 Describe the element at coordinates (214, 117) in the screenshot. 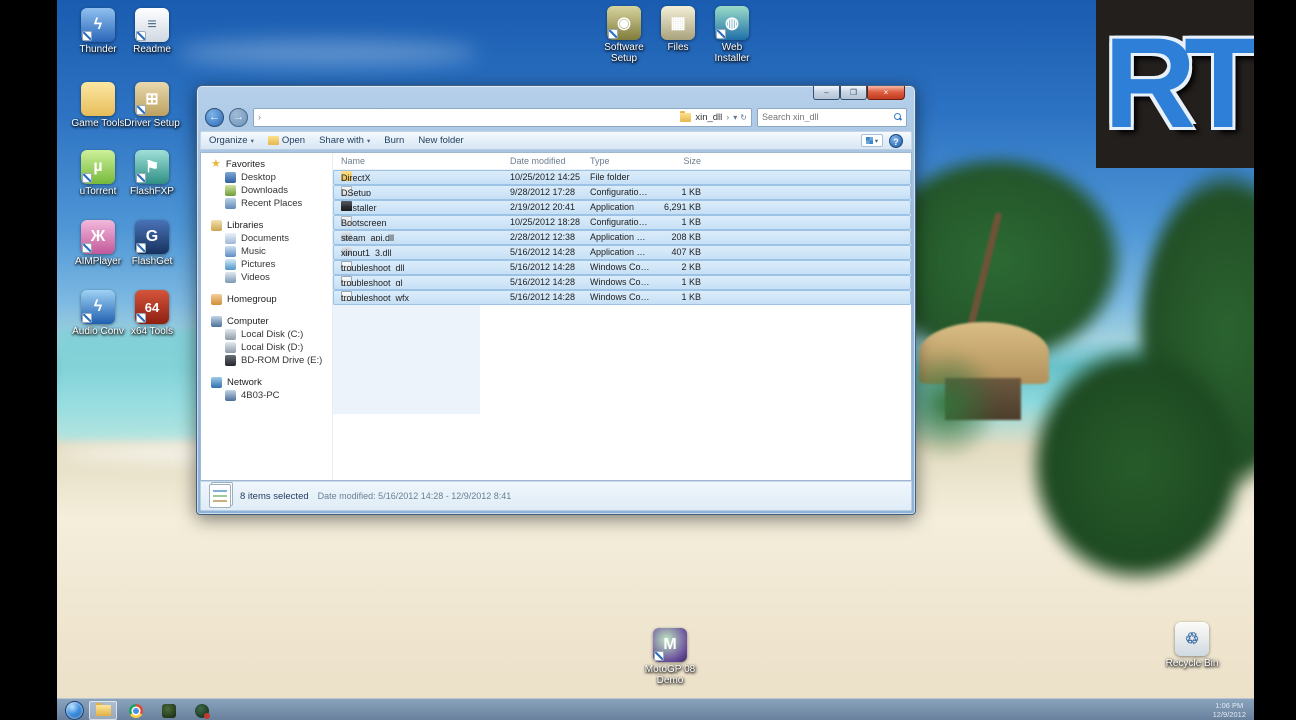

I see `back-button: ←` at that location.